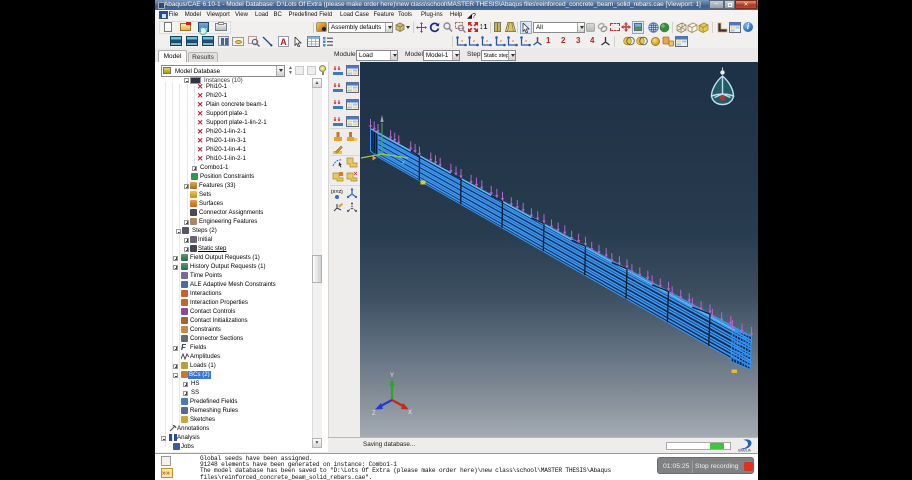 This screenshot has height=480, width=912. Describe the element at coordinates (392, 376) in the screenshot. I see `svg-text: Y` at that location.